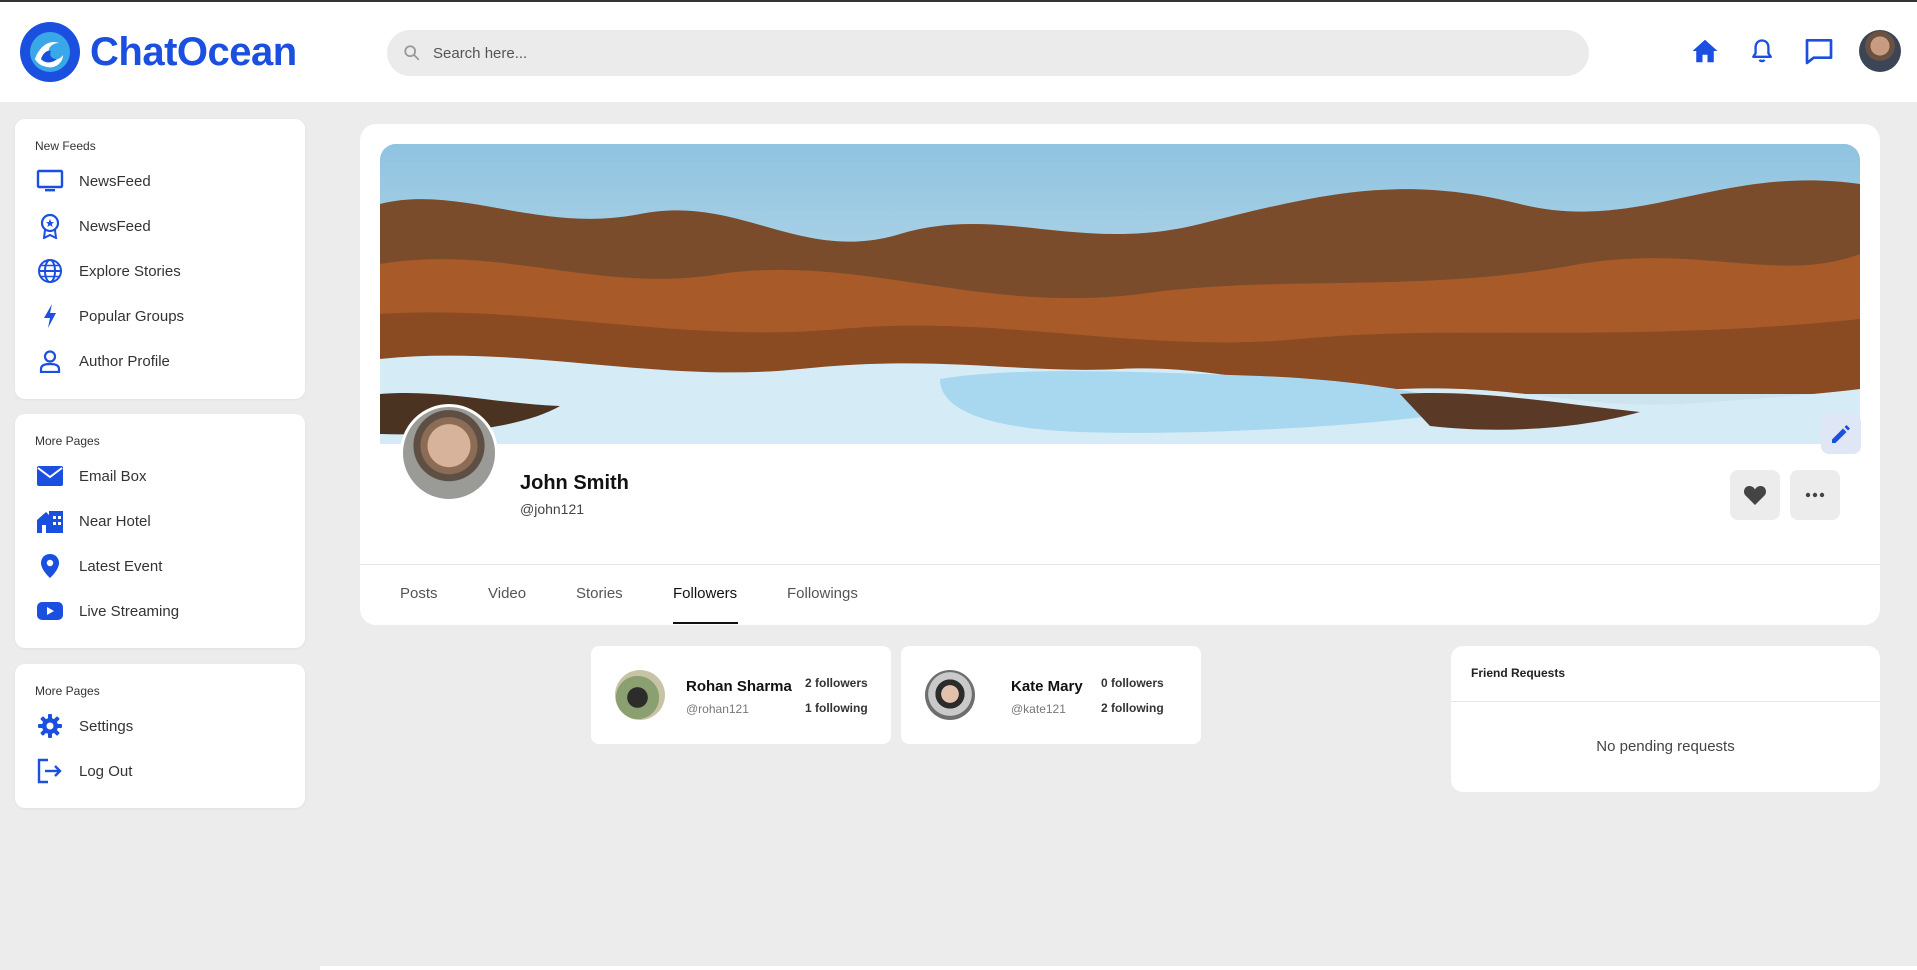  Describe the element at coordinates (50, 181) in the screenshot. I see `monitor-icon` at that location.